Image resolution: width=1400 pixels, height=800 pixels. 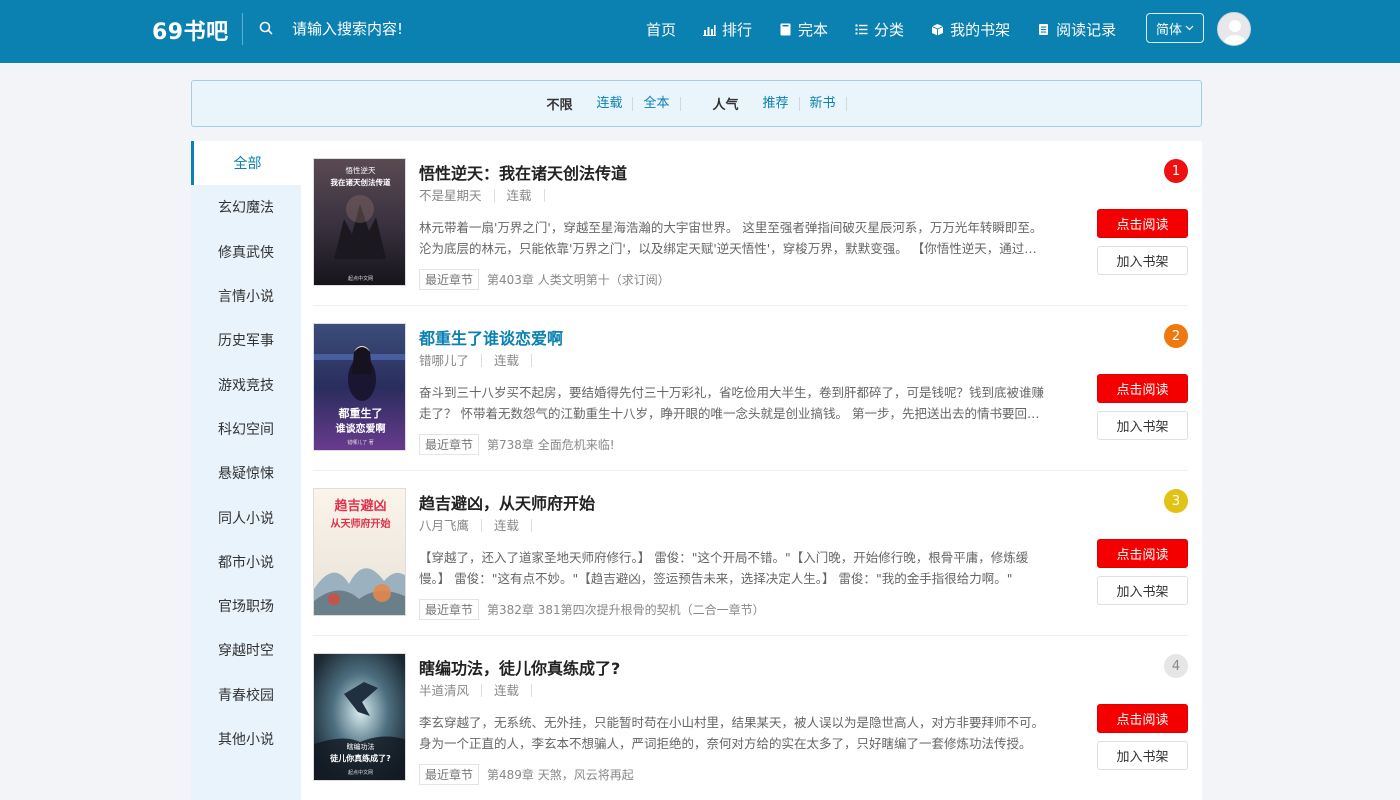 I want to click on book-meta: 不是星期天 连载, so click(x=488, y=195).